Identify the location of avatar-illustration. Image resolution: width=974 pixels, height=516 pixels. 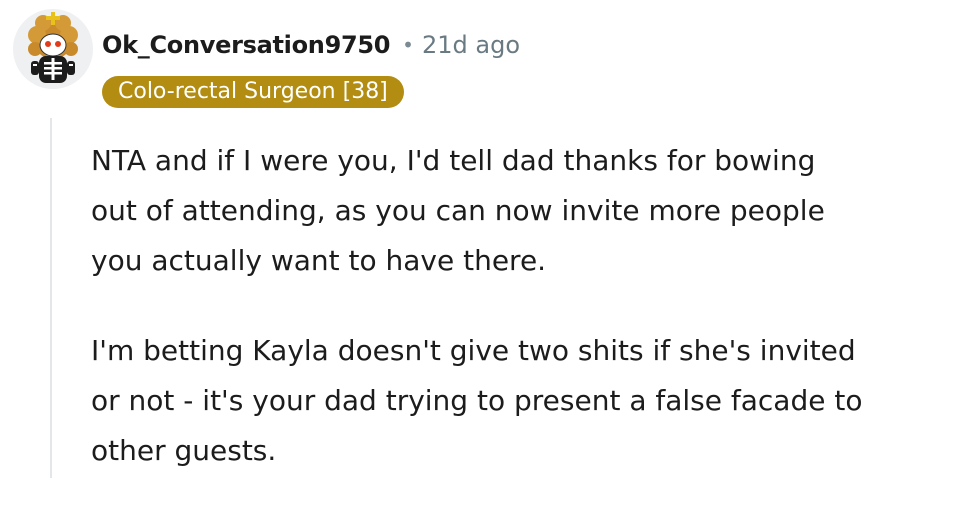
(53, 47).